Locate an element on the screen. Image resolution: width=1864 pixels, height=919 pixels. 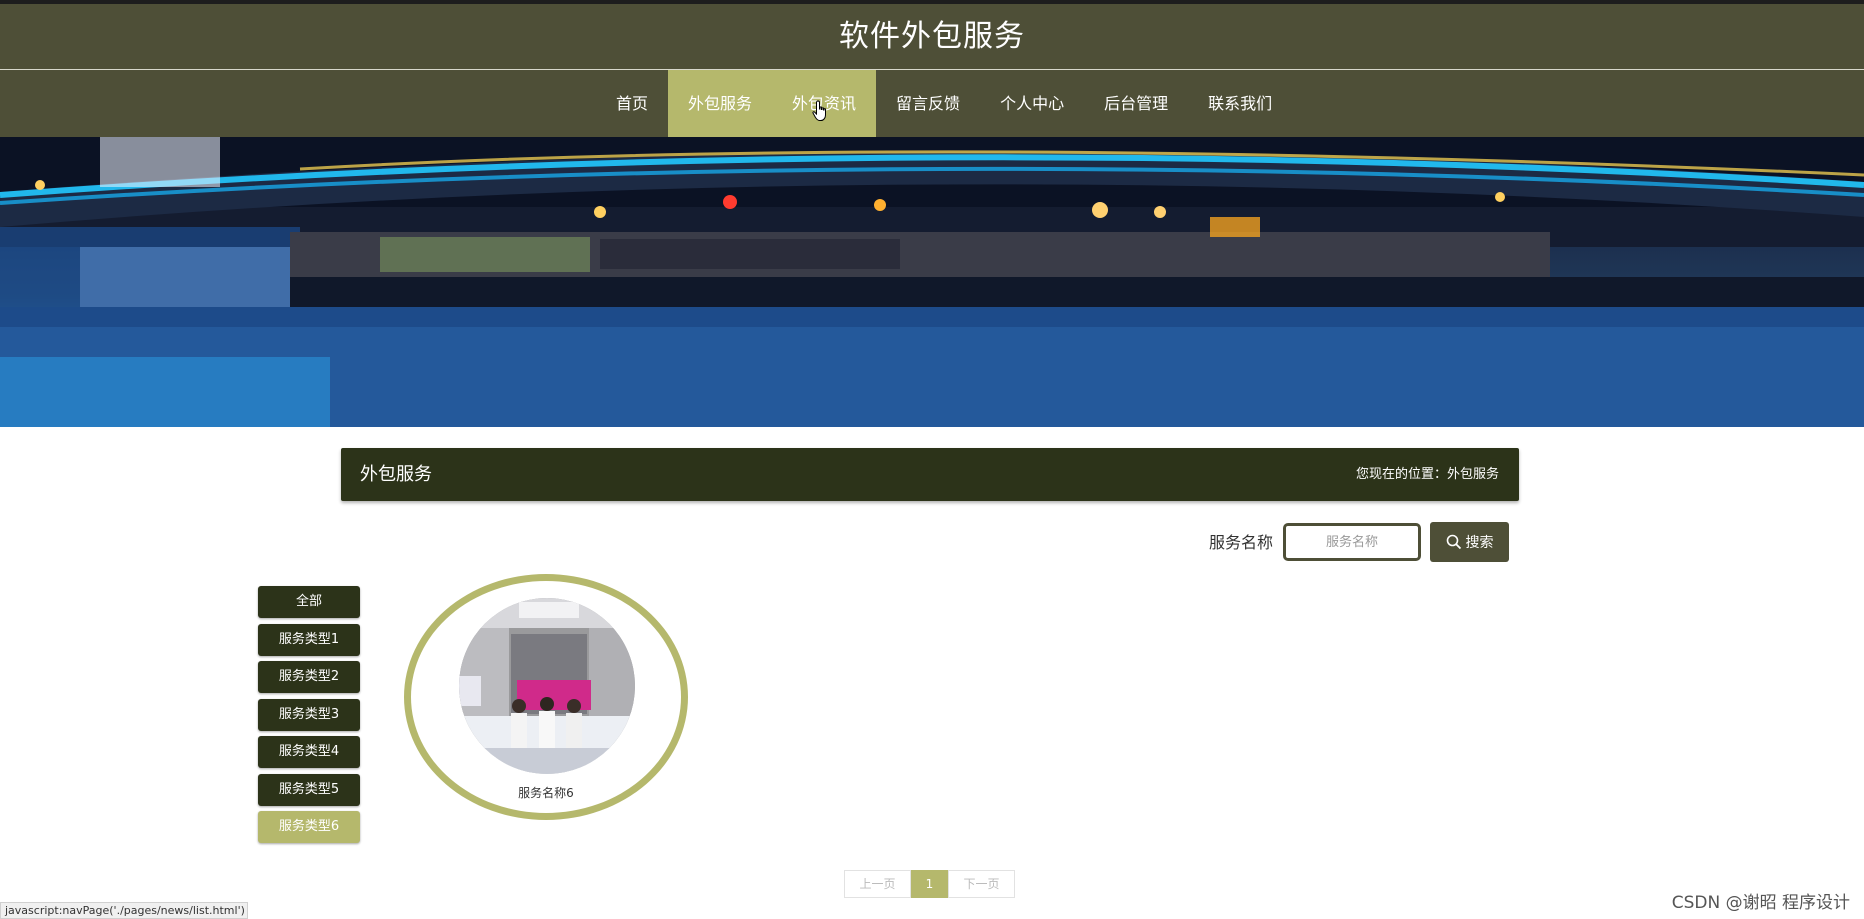
breadcrumb: 您现在的位置： 外包服务 is located at coordinates (1427, 474).